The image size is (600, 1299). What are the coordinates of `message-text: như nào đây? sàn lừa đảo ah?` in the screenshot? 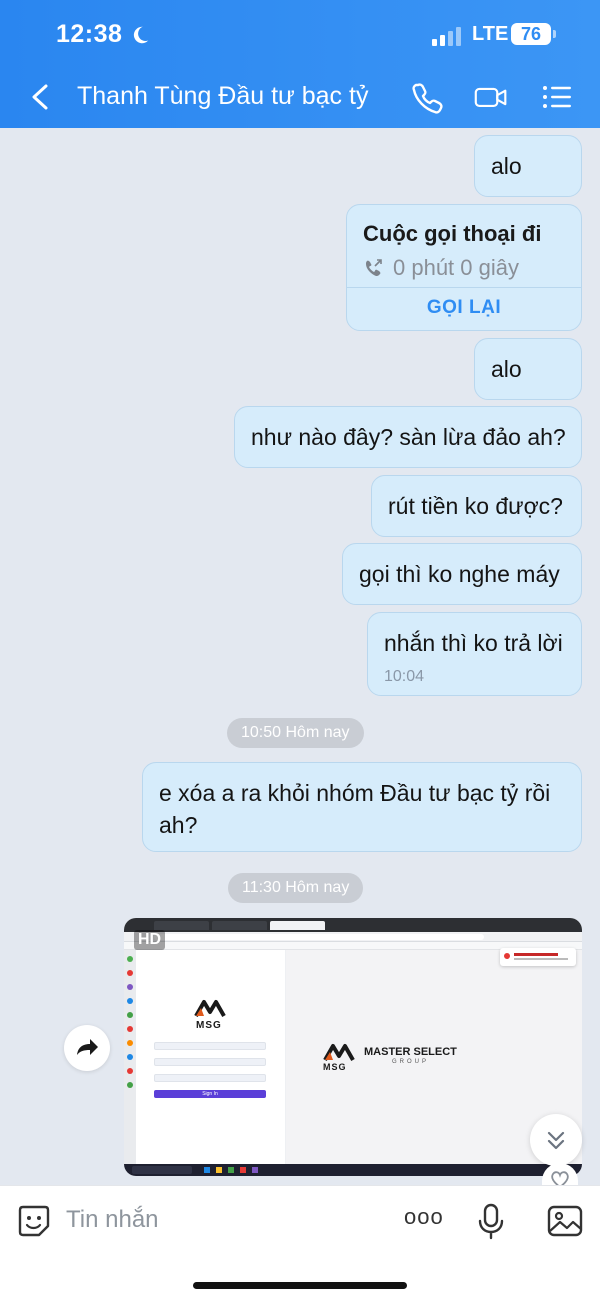 It's located at (408, 437).